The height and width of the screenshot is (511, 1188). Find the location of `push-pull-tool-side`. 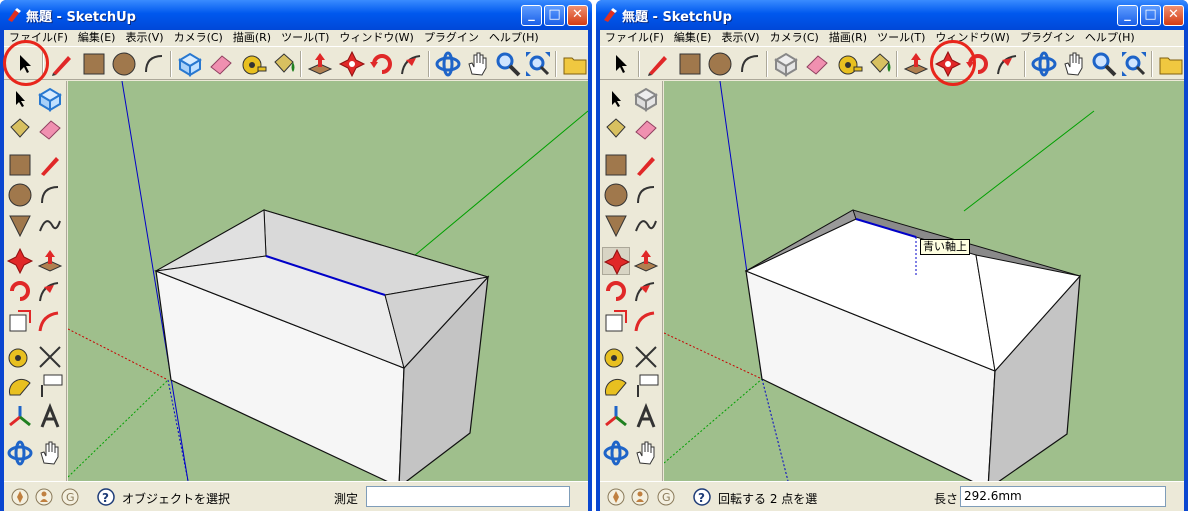

push-pull-tool-side is located at coordinates (50, 261).